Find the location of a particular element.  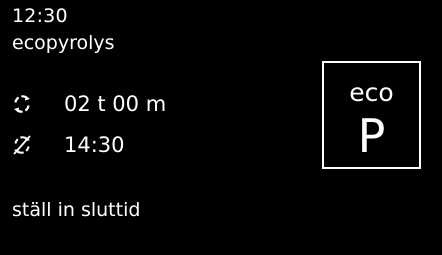

pyrolysis-letter: P is located at coordinates (371, 136).